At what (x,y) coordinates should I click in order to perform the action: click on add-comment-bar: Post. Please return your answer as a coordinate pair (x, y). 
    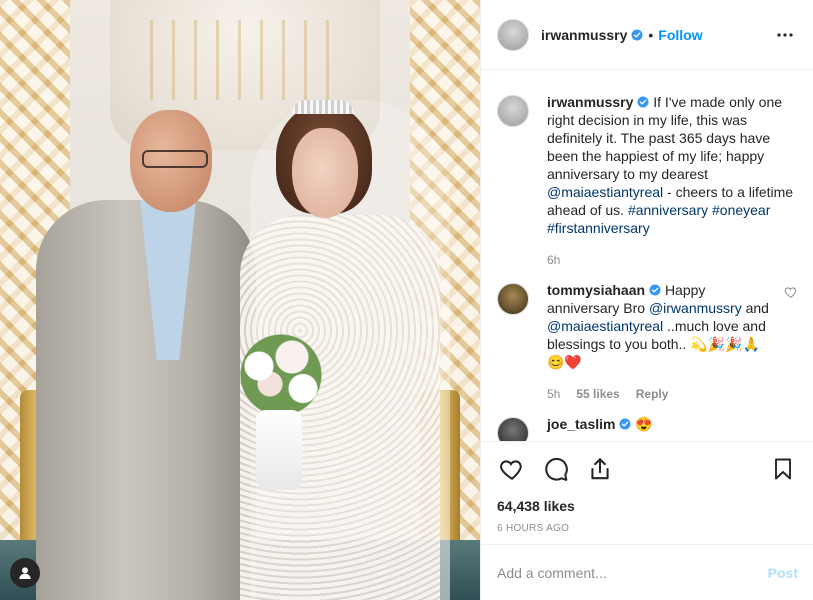
    Looking at the image, I should click on (647, 572).